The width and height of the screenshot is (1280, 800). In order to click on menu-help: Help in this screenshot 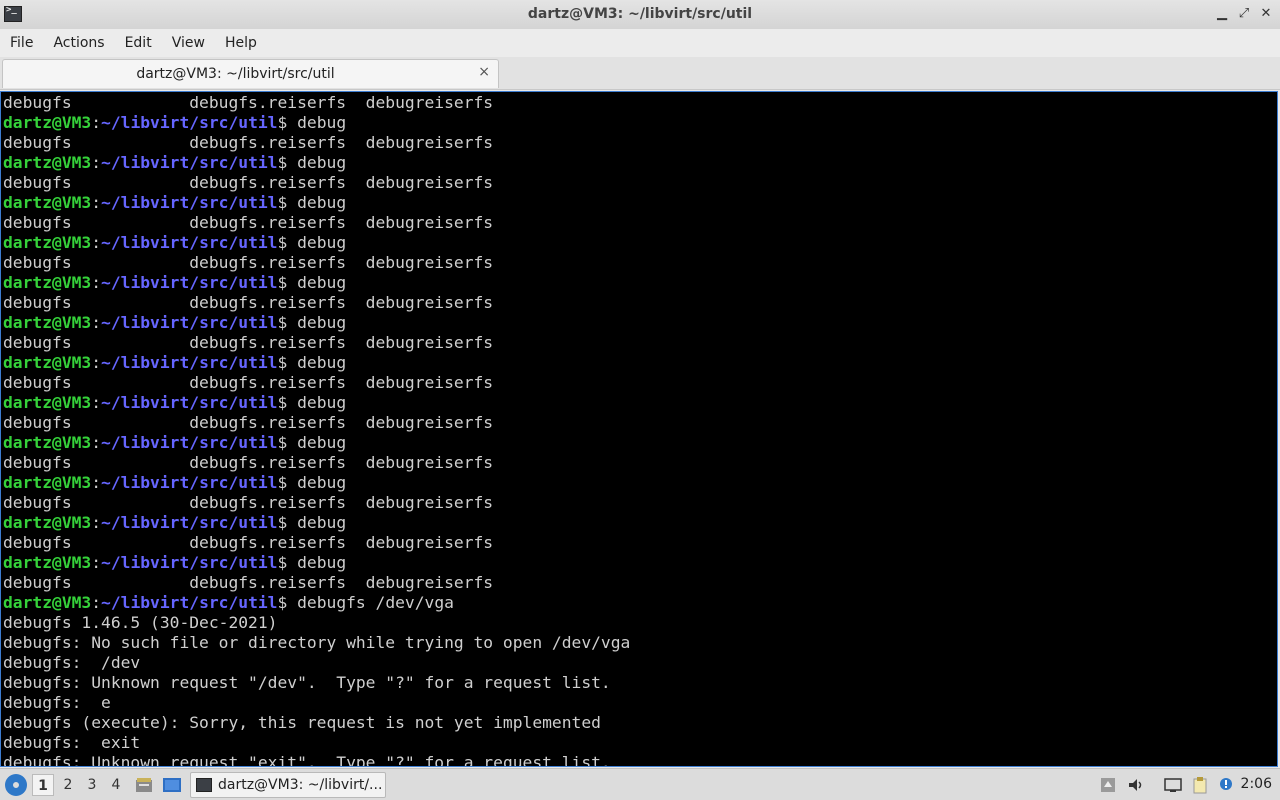, I will do `click(241, 43)`.